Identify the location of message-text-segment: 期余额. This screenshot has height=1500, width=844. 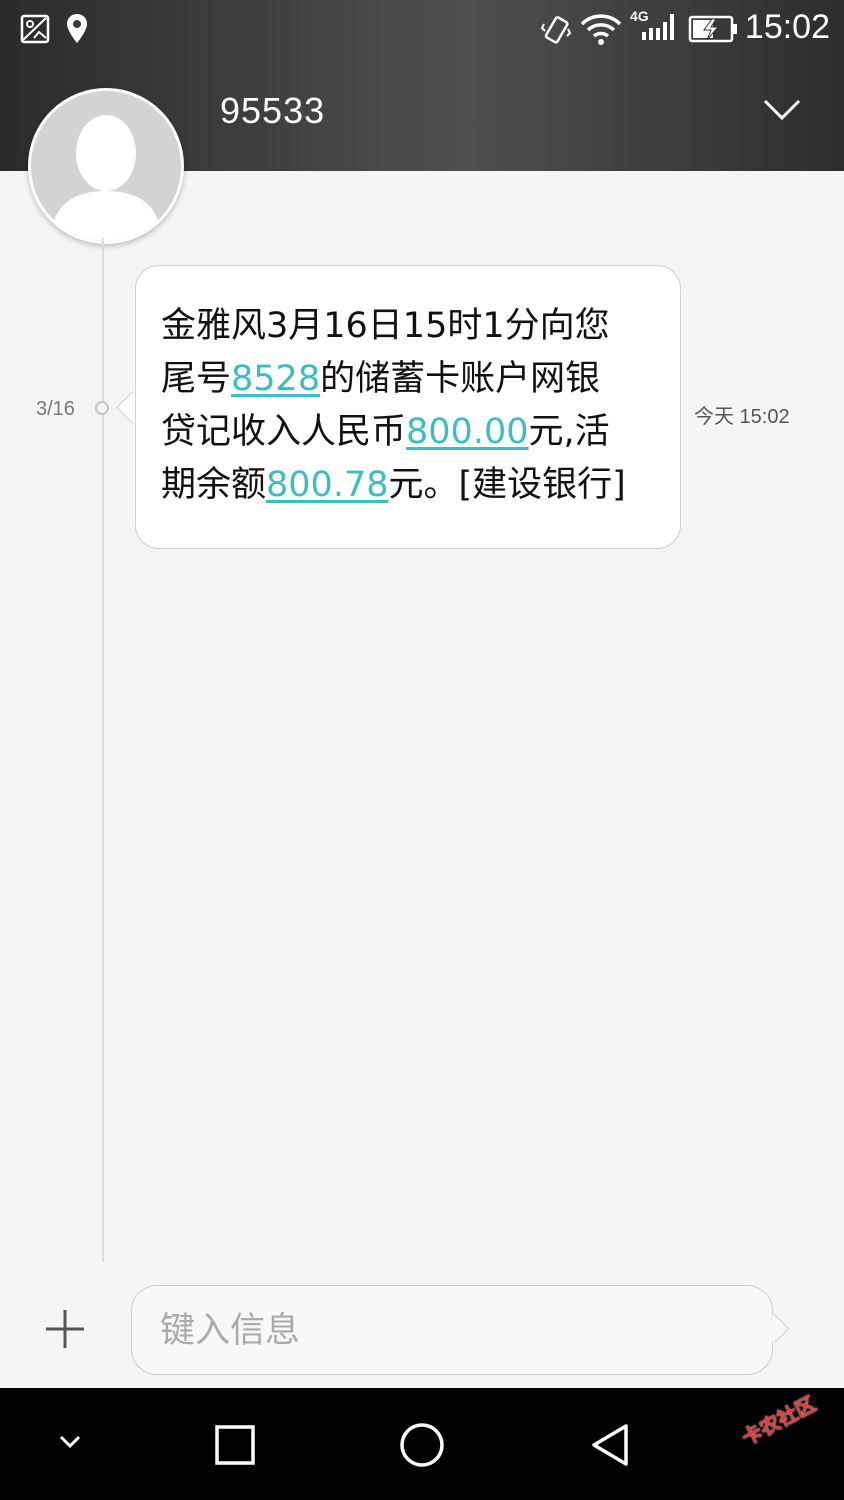
(214, 485).